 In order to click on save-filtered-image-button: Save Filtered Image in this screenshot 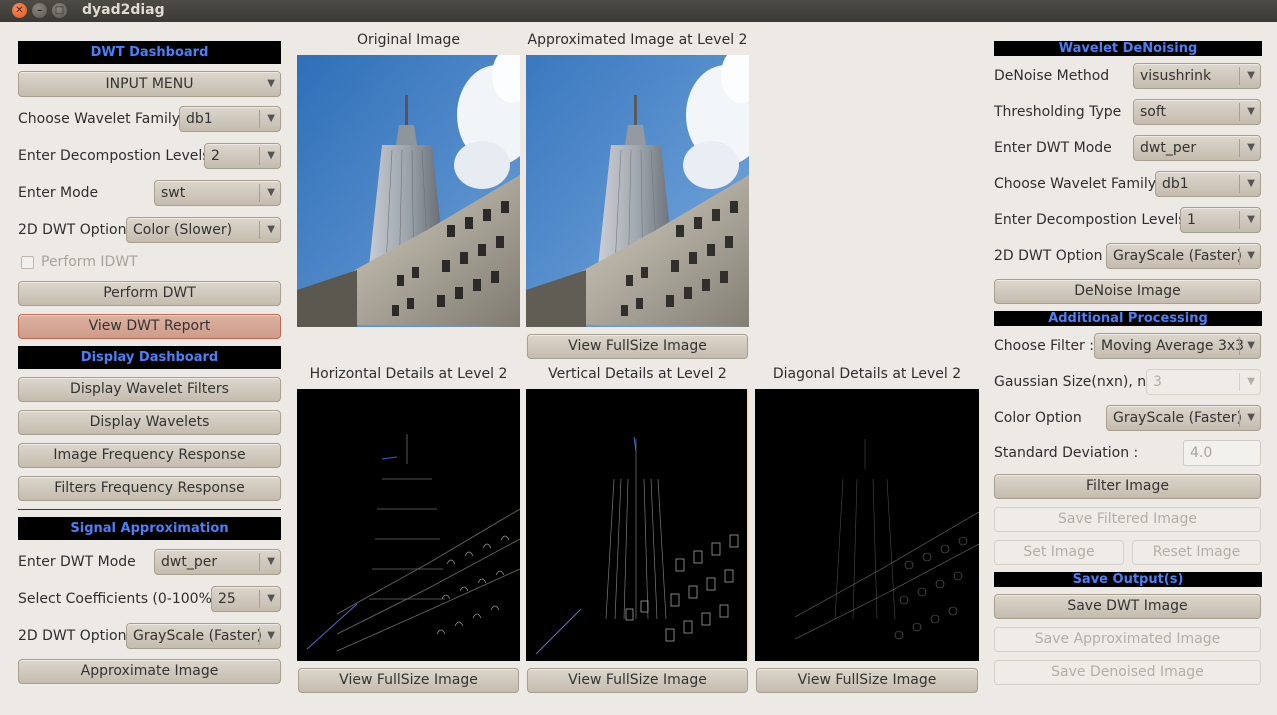, I will do `click(1127, 519)`.